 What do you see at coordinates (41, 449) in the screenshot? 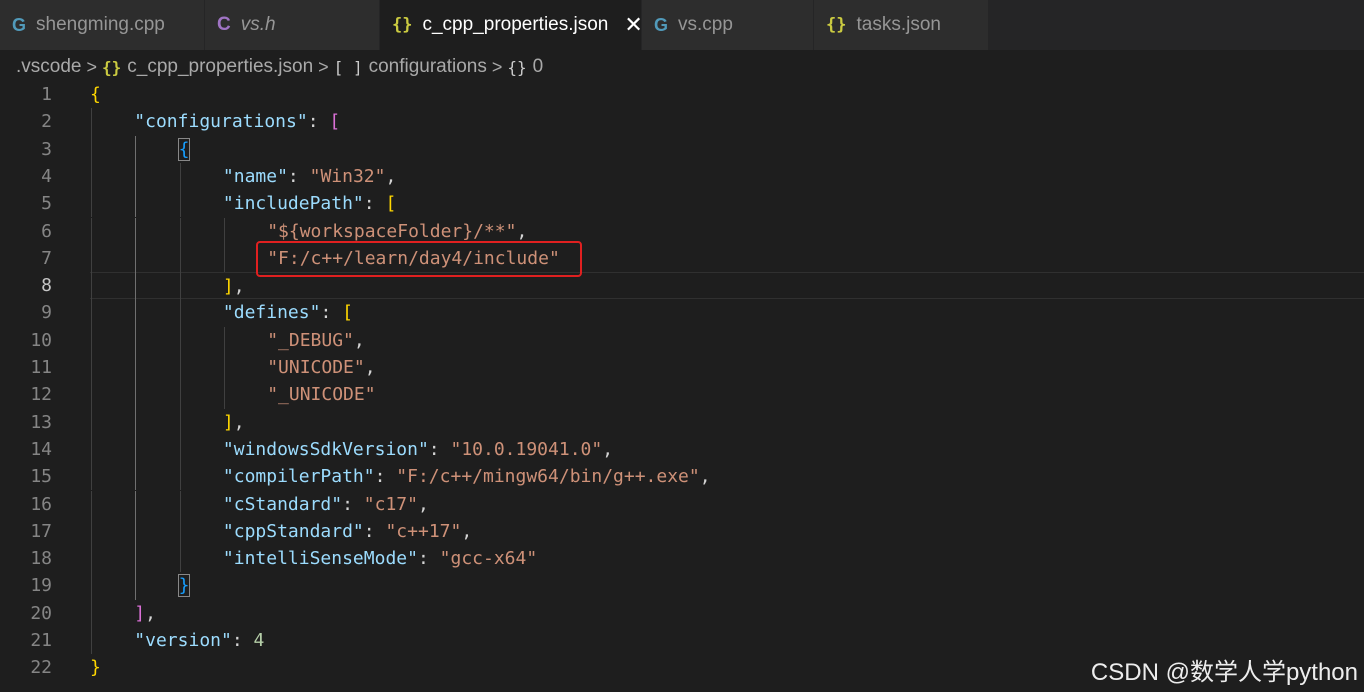
I see `line-number: 14` at bounding box center [41, 449].